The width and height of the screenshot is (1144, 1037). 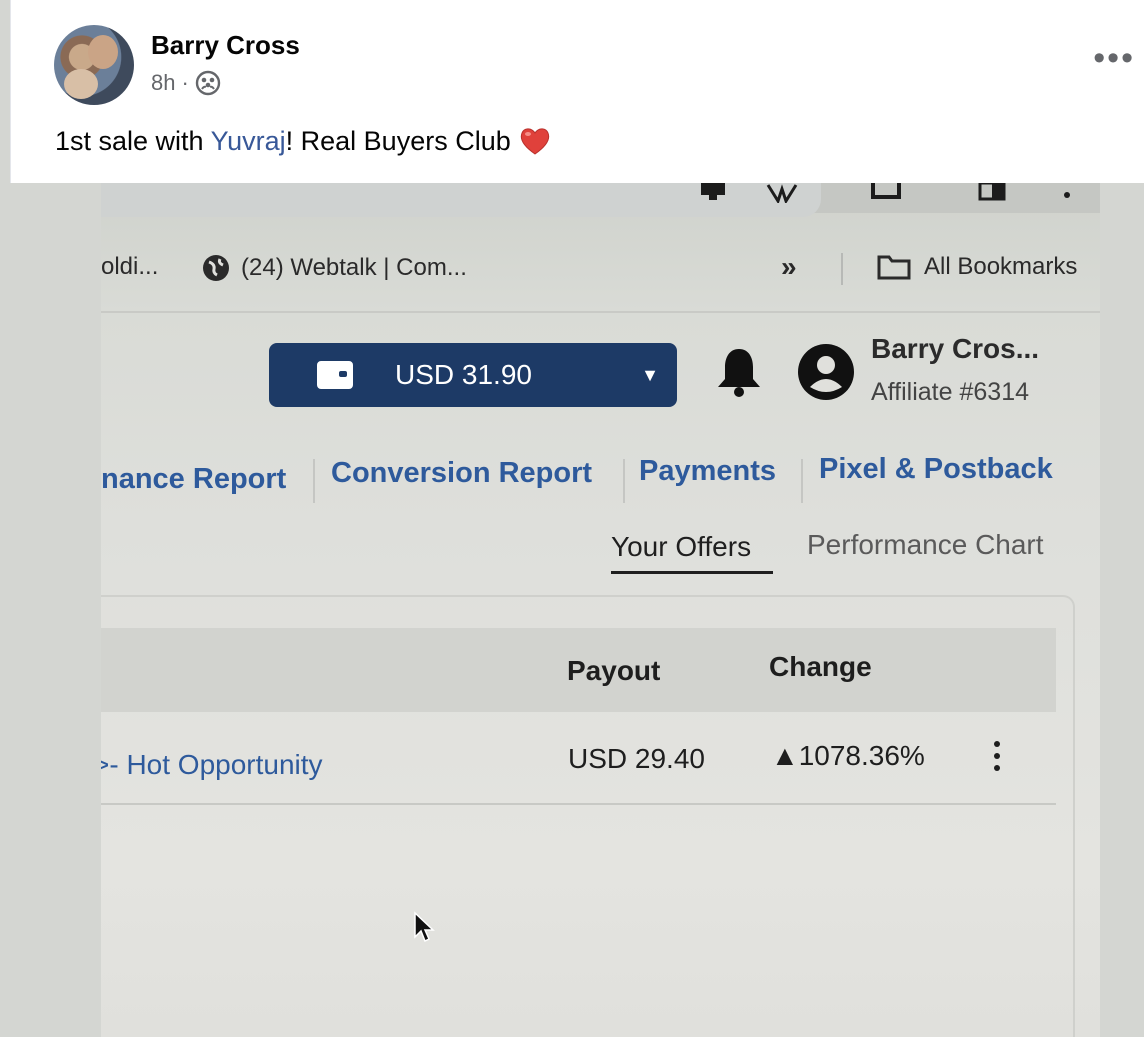 What do you see at coordinates (950, 392) in the screenshot?
I see `affiliate-id: Affiliate #6314` at bounding box center [950, 392].